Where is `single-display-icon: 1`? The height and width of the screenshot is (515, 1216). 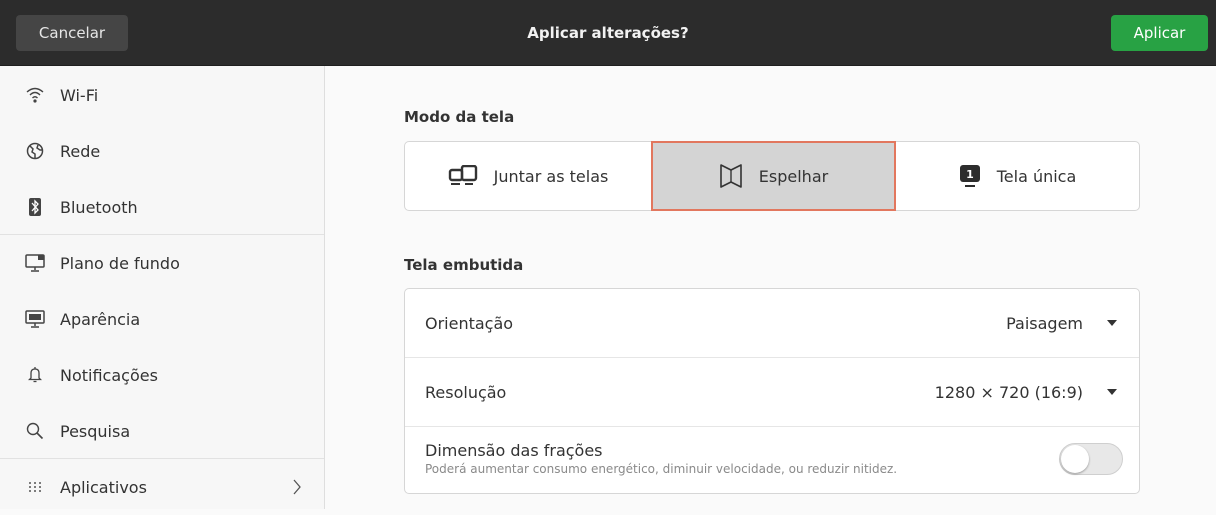 single-display-icon: 1 is located at coordinates (970, 176).